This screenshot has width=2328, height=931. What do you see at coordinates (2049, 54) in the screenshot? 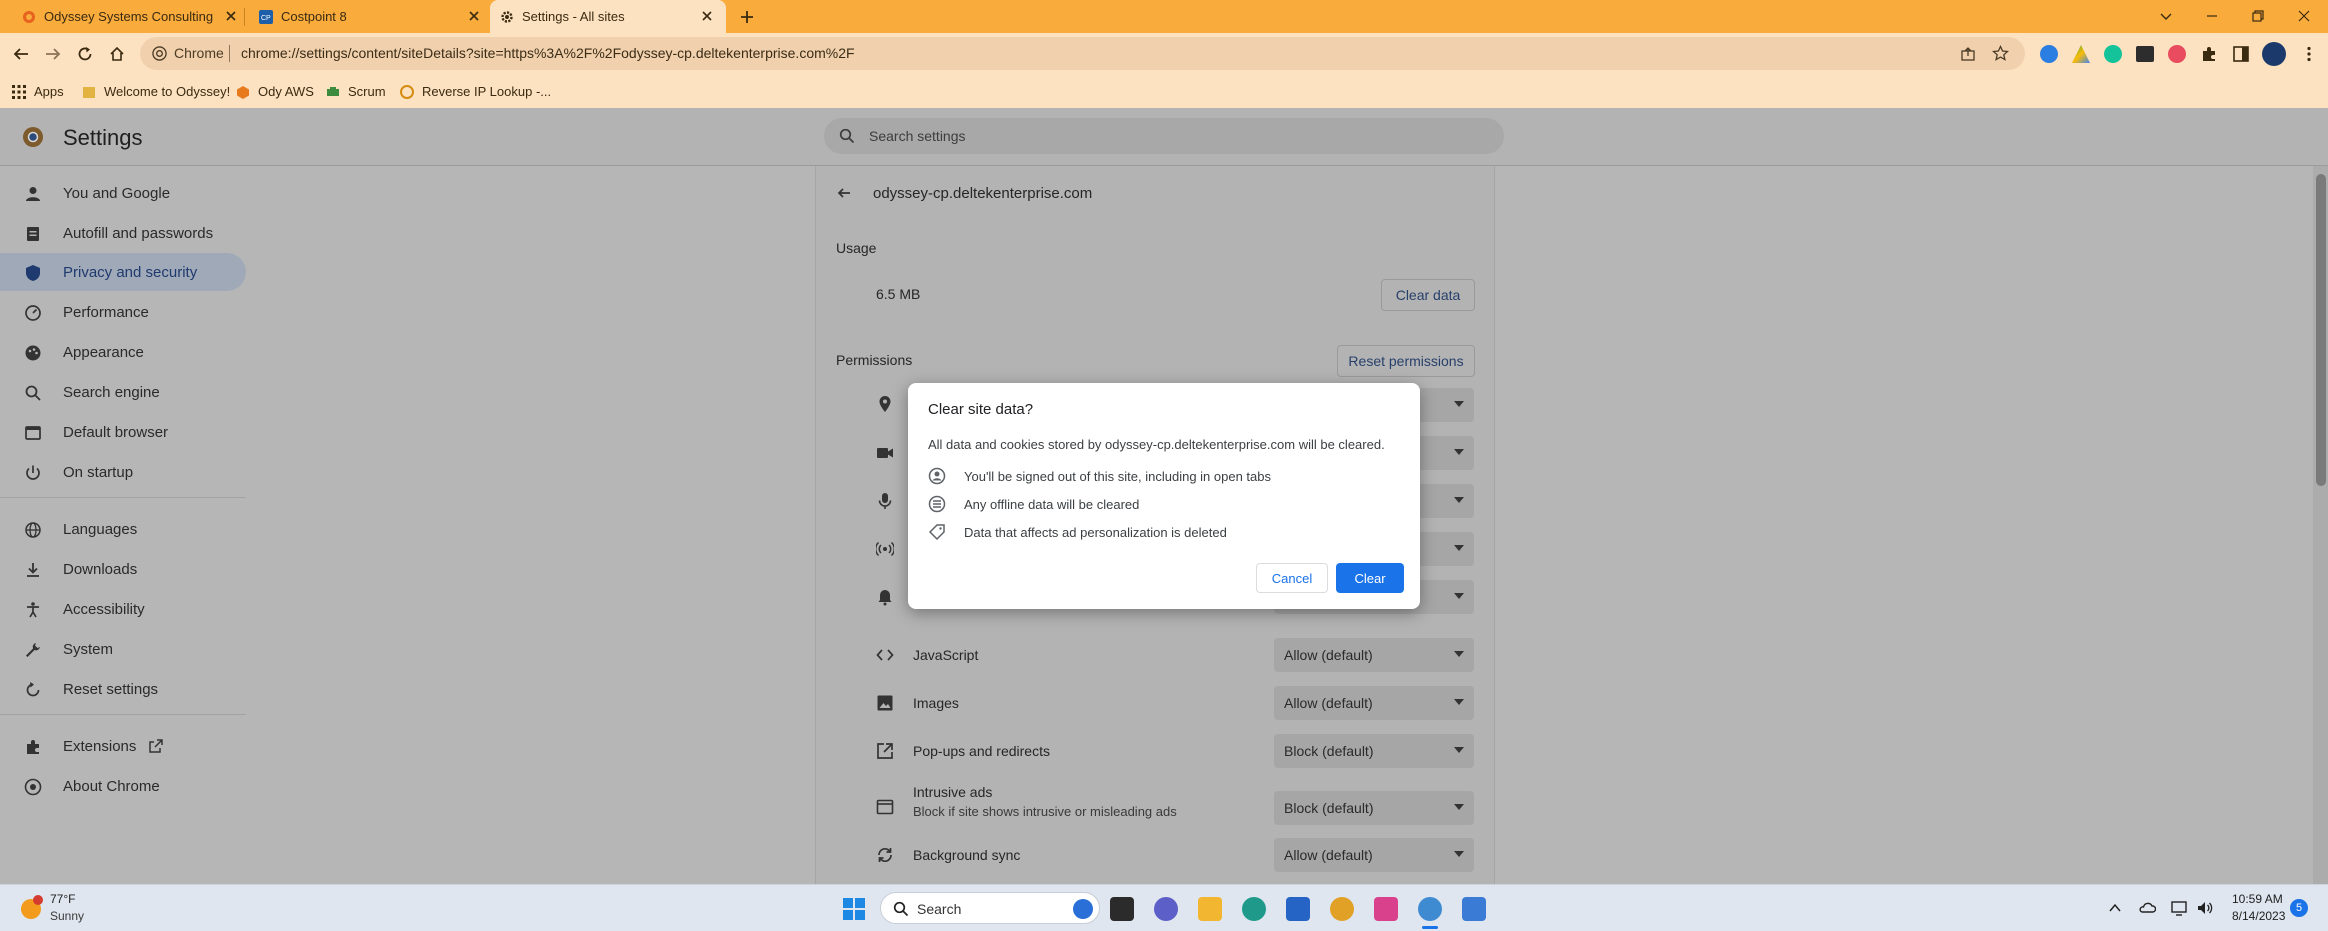
I see `extension-icon` at bounding box center [2049, 54].